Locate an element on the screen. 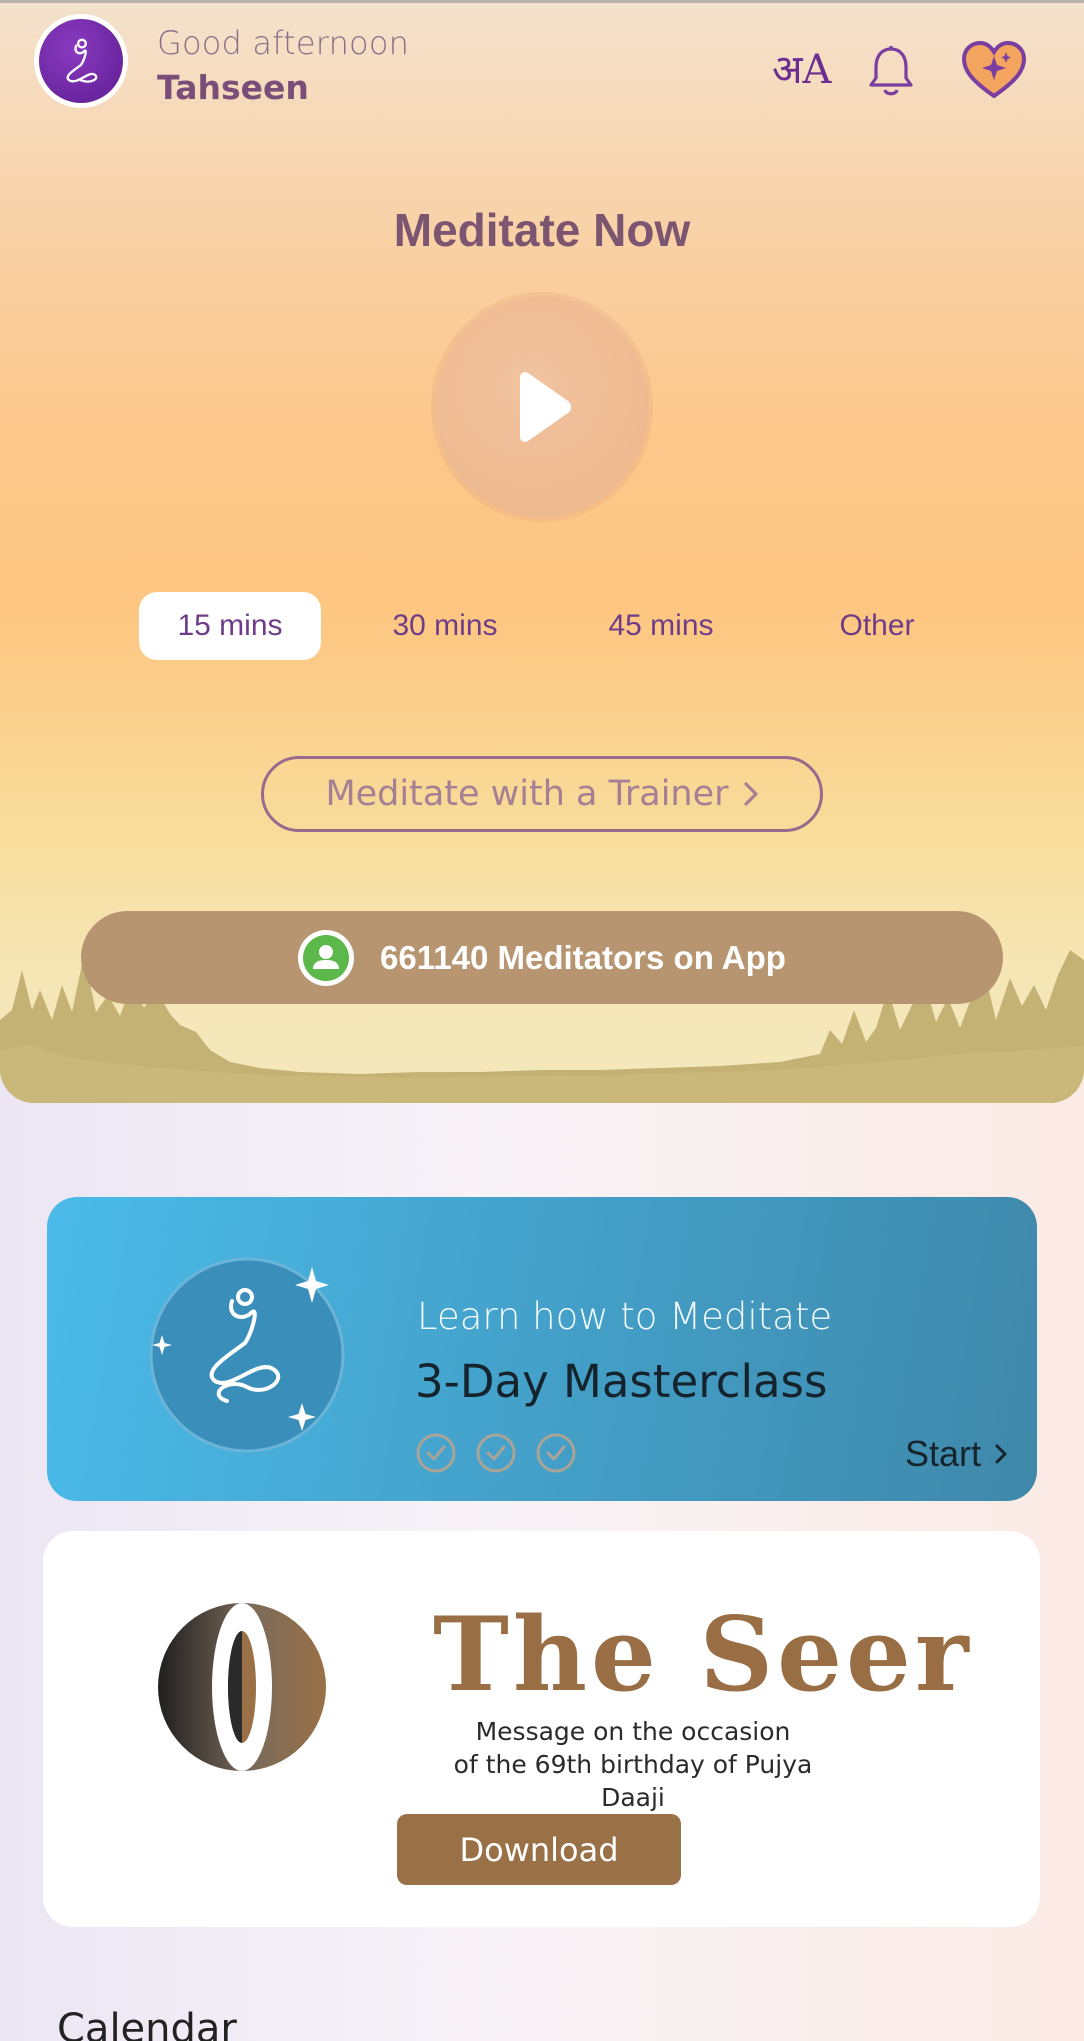 This screenshot has height=2041, width=1084. svg-text: अA is located at coordinates (802, 70).